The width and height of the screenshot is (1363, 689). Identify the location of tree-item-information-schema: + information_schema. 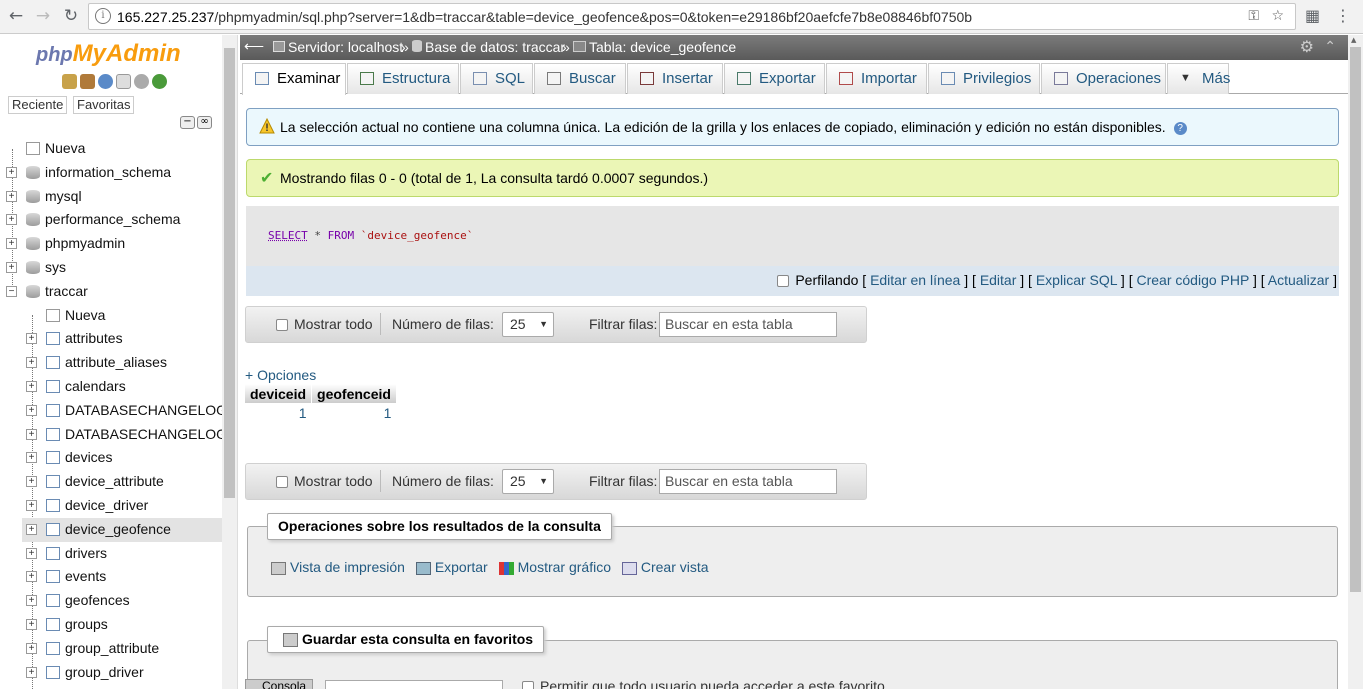
(111, 173).